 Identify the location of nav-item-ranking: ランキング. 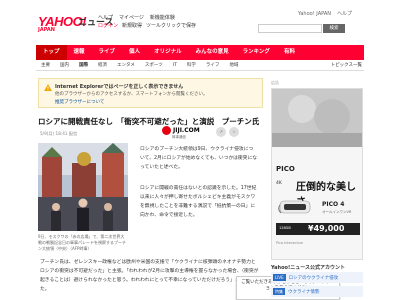
(256, 52).